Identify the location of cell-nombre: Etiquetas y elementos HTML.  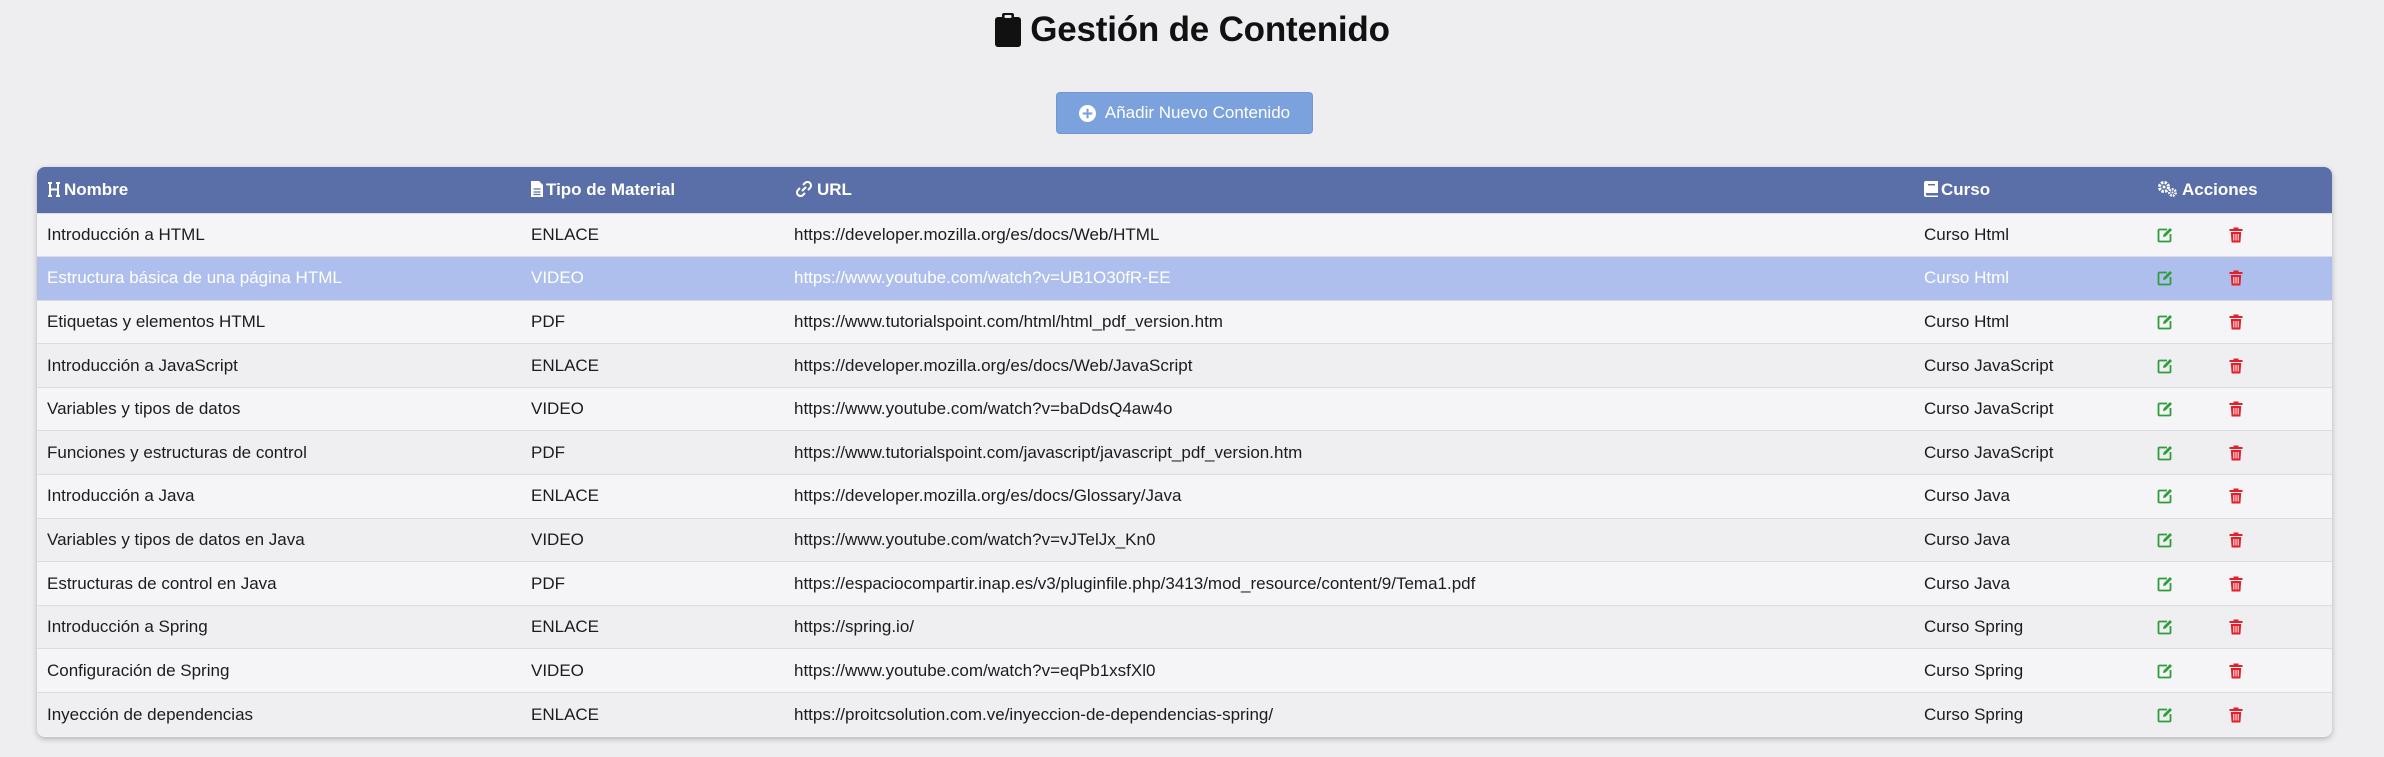
(156, 321).